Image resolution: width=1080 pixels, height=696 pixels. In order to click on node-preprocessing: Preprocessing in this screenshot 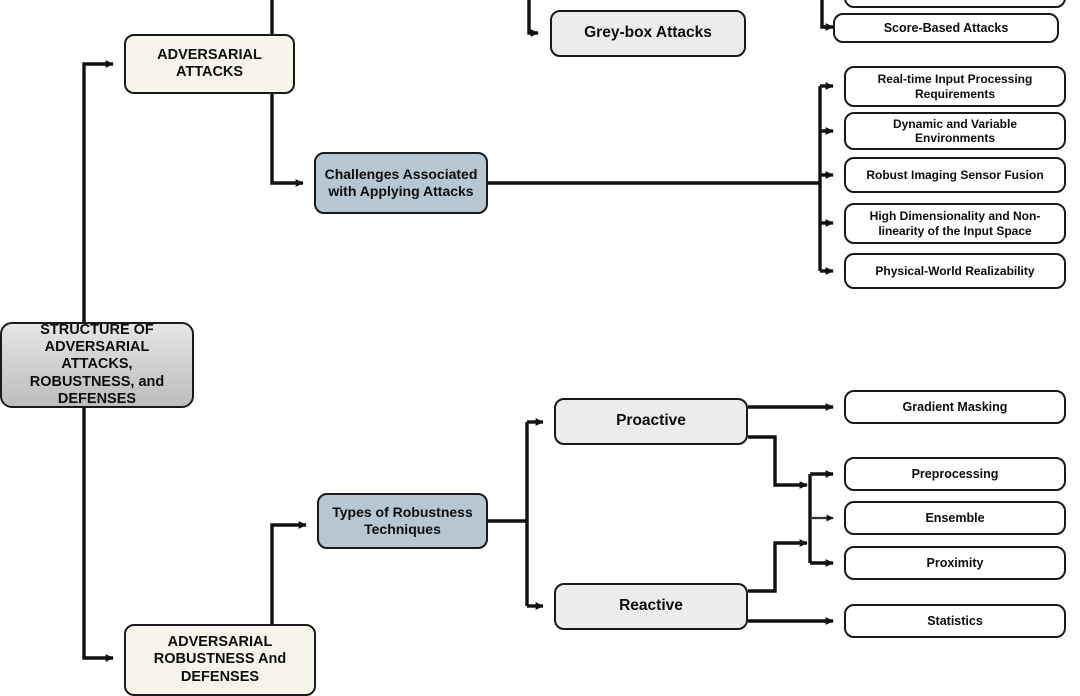, I will do `click(955, 474)`.